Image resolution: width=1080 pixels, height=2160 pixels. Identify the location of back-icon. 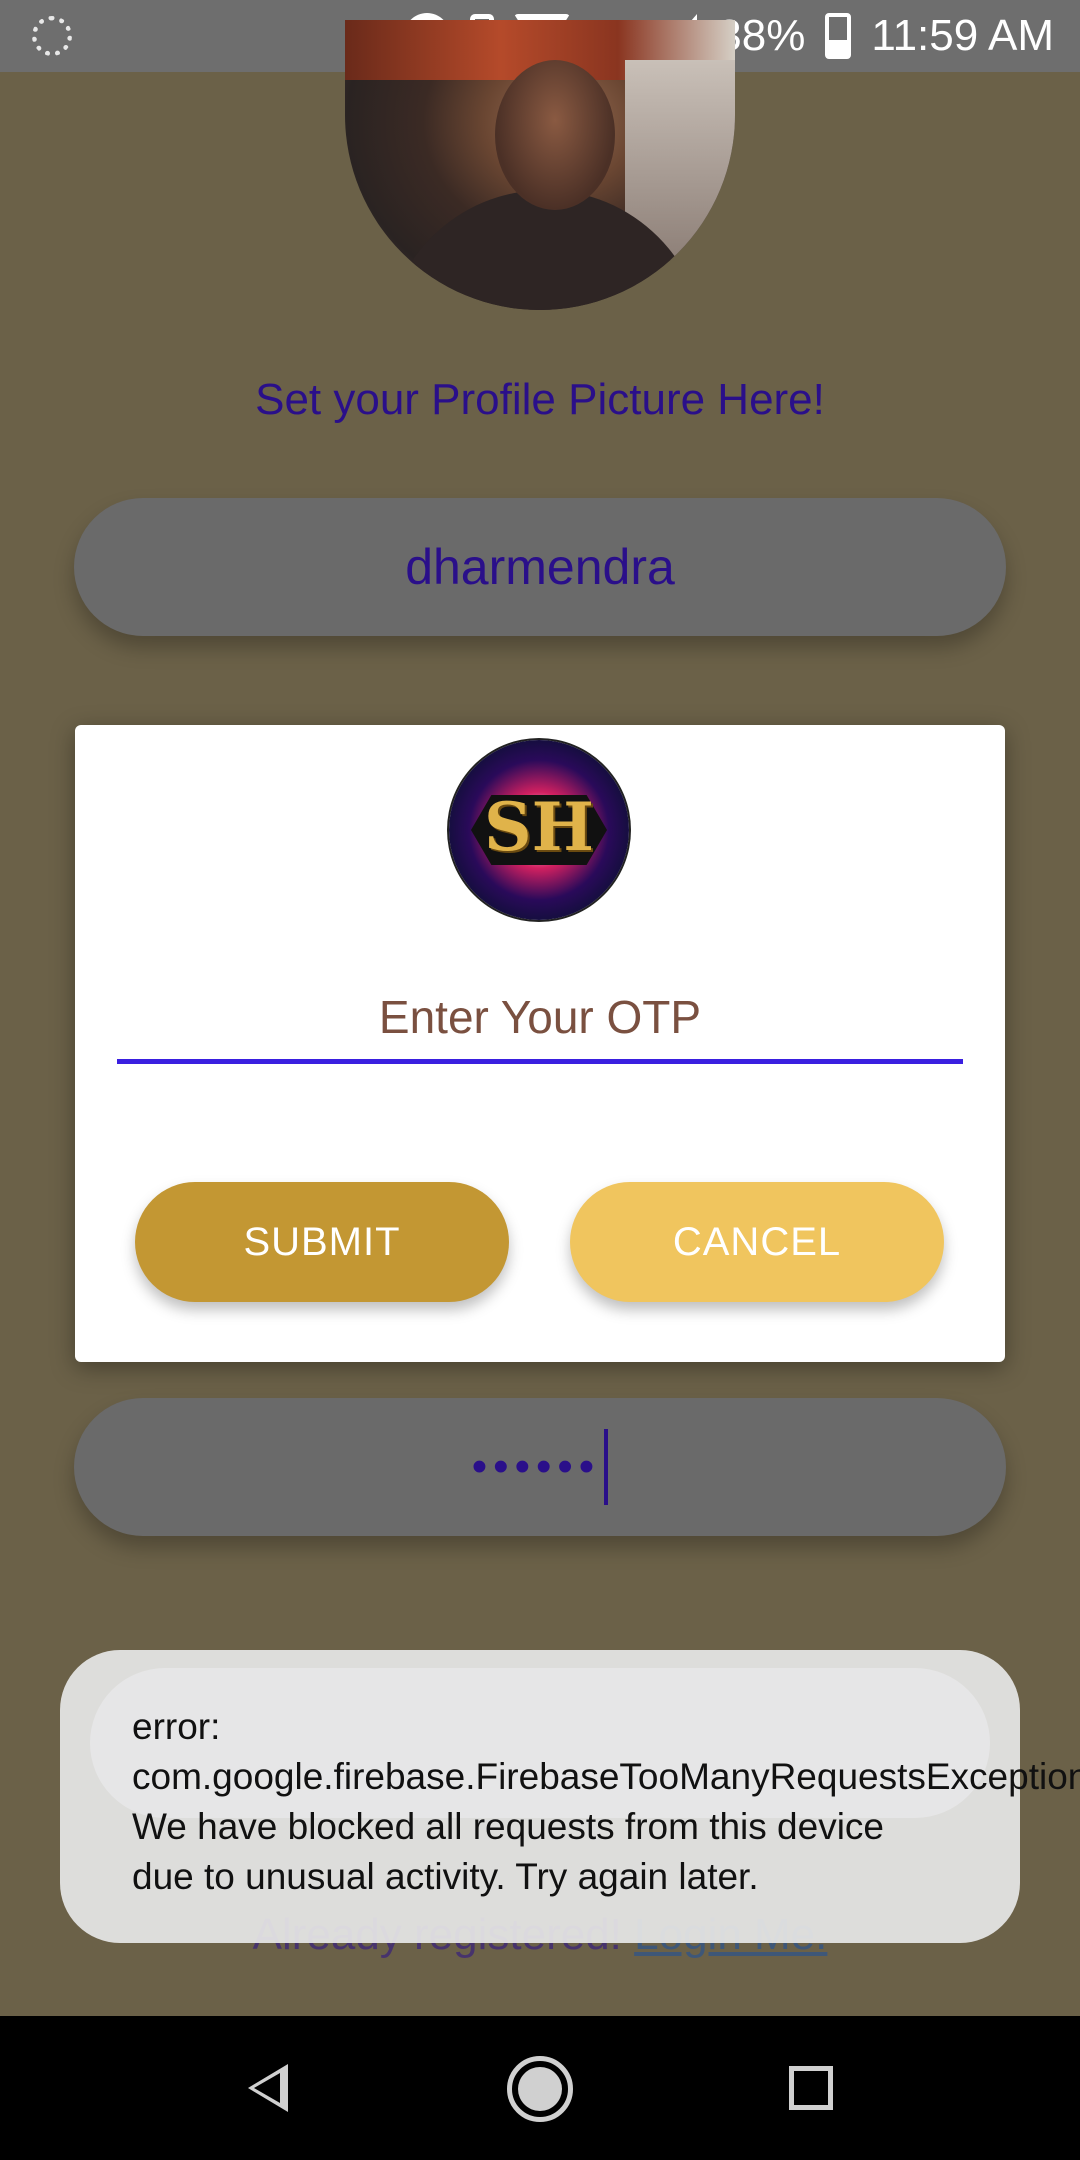
(268, 2088).